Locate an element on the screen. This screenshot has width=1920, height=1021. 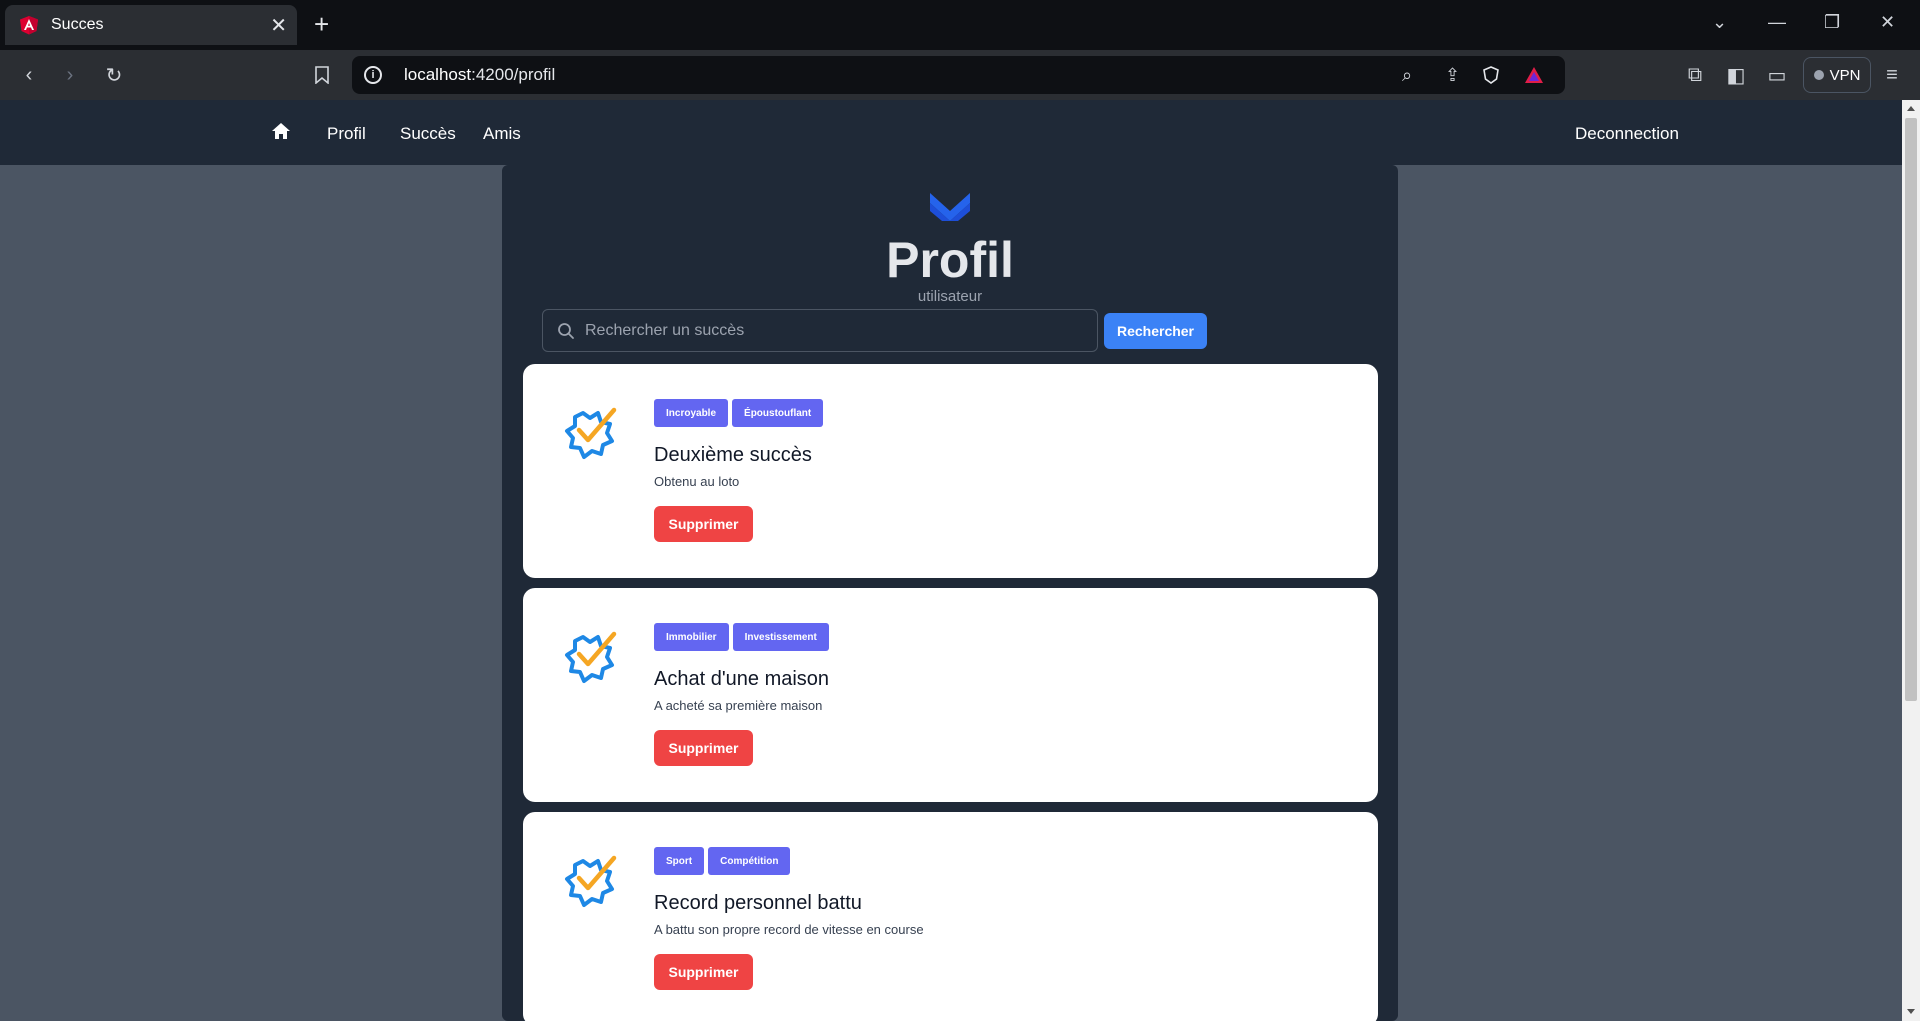
home-icon is located at coordinates (281, 131).